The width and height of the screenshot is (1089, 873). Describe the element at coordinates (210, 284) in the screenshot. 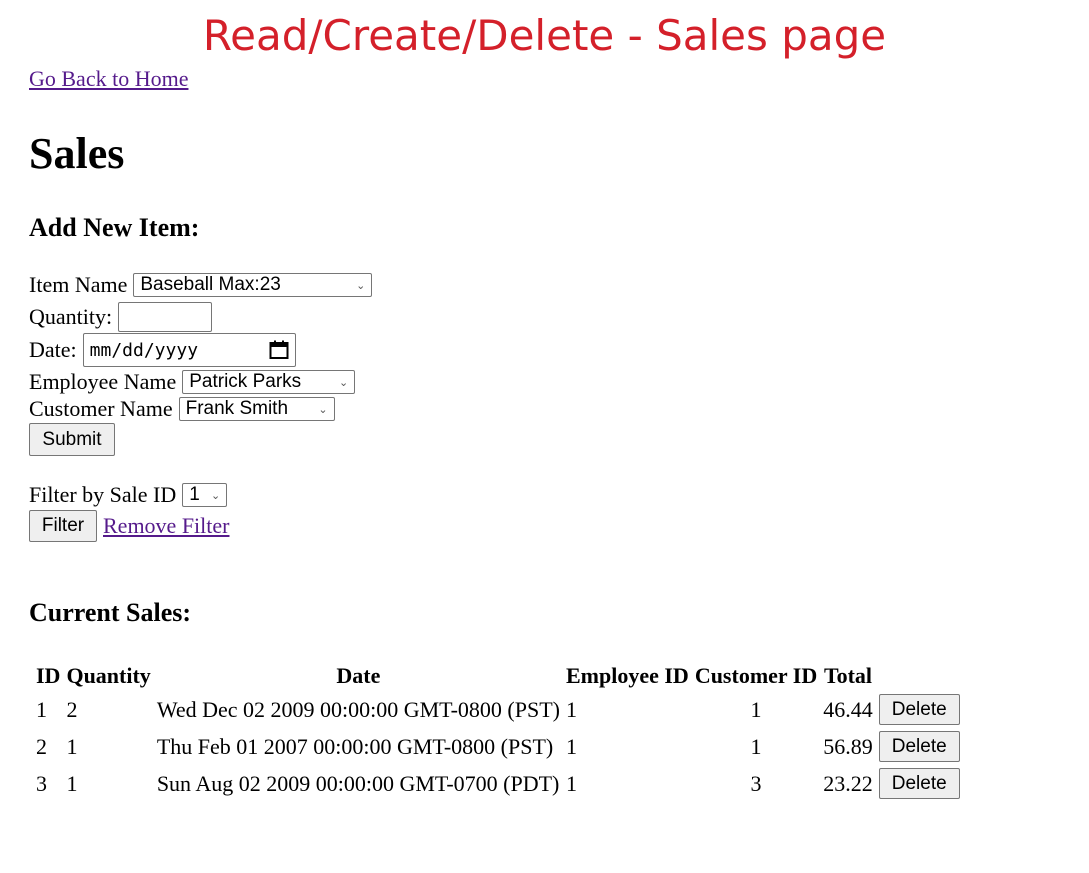

I see `item-name-select-value: Baseball Max:23` at that location.